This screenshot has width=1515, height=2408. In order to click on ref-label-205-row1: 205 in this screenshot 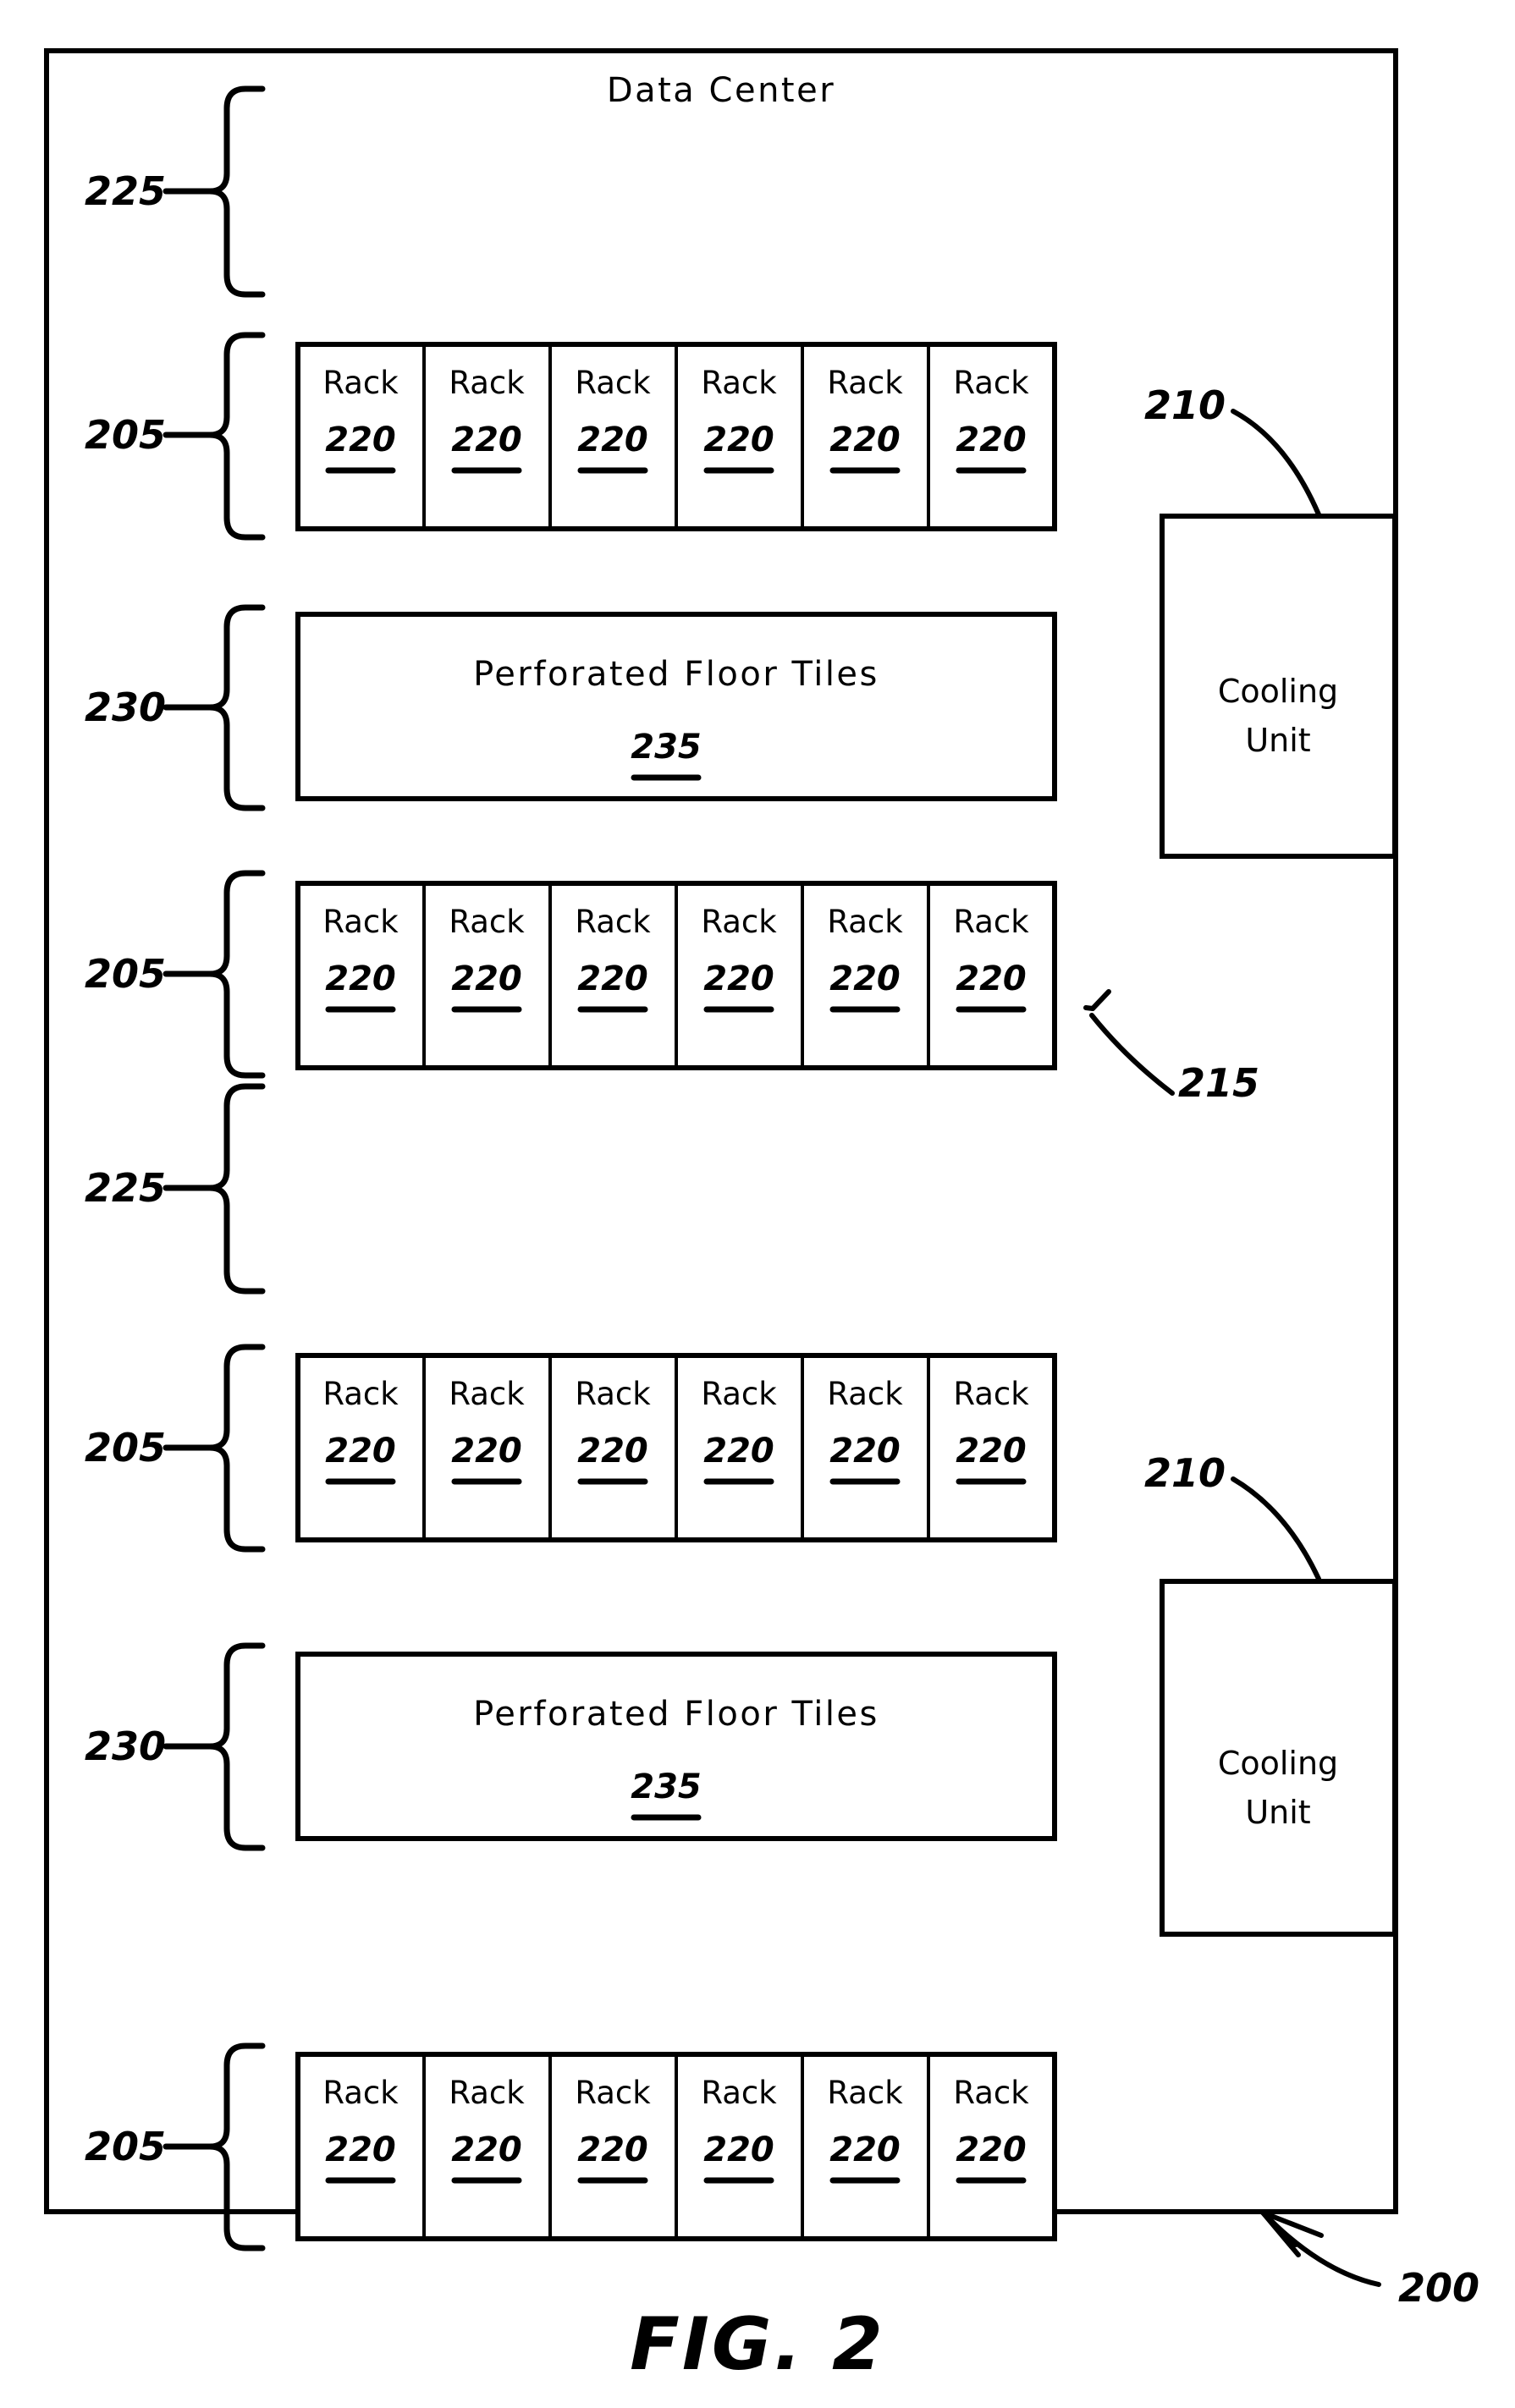, I will do `click(126, 435)`.